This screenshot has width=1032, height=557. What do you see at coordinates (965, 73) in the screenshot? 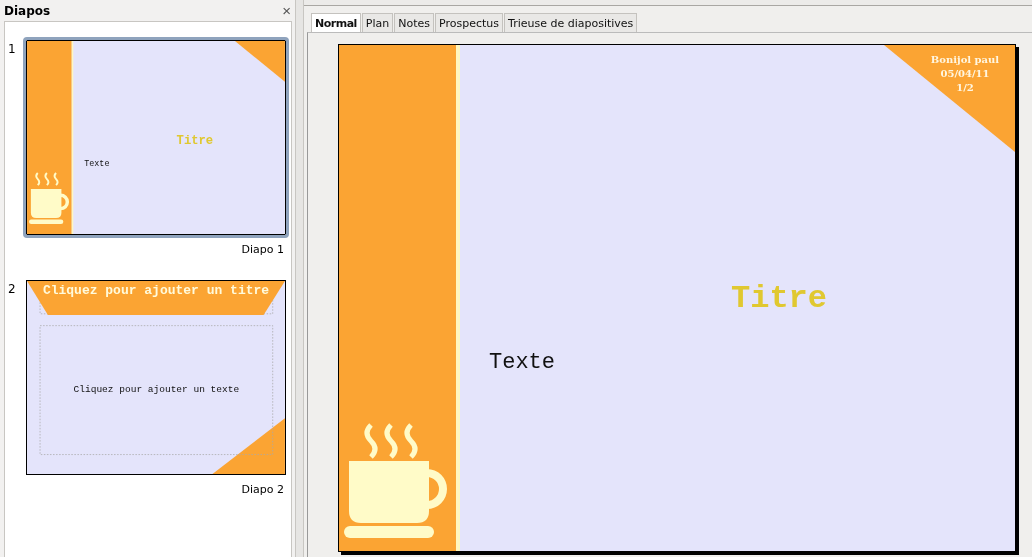
I see `footer-text: 05/04/11` at bounding box center [965, 73].